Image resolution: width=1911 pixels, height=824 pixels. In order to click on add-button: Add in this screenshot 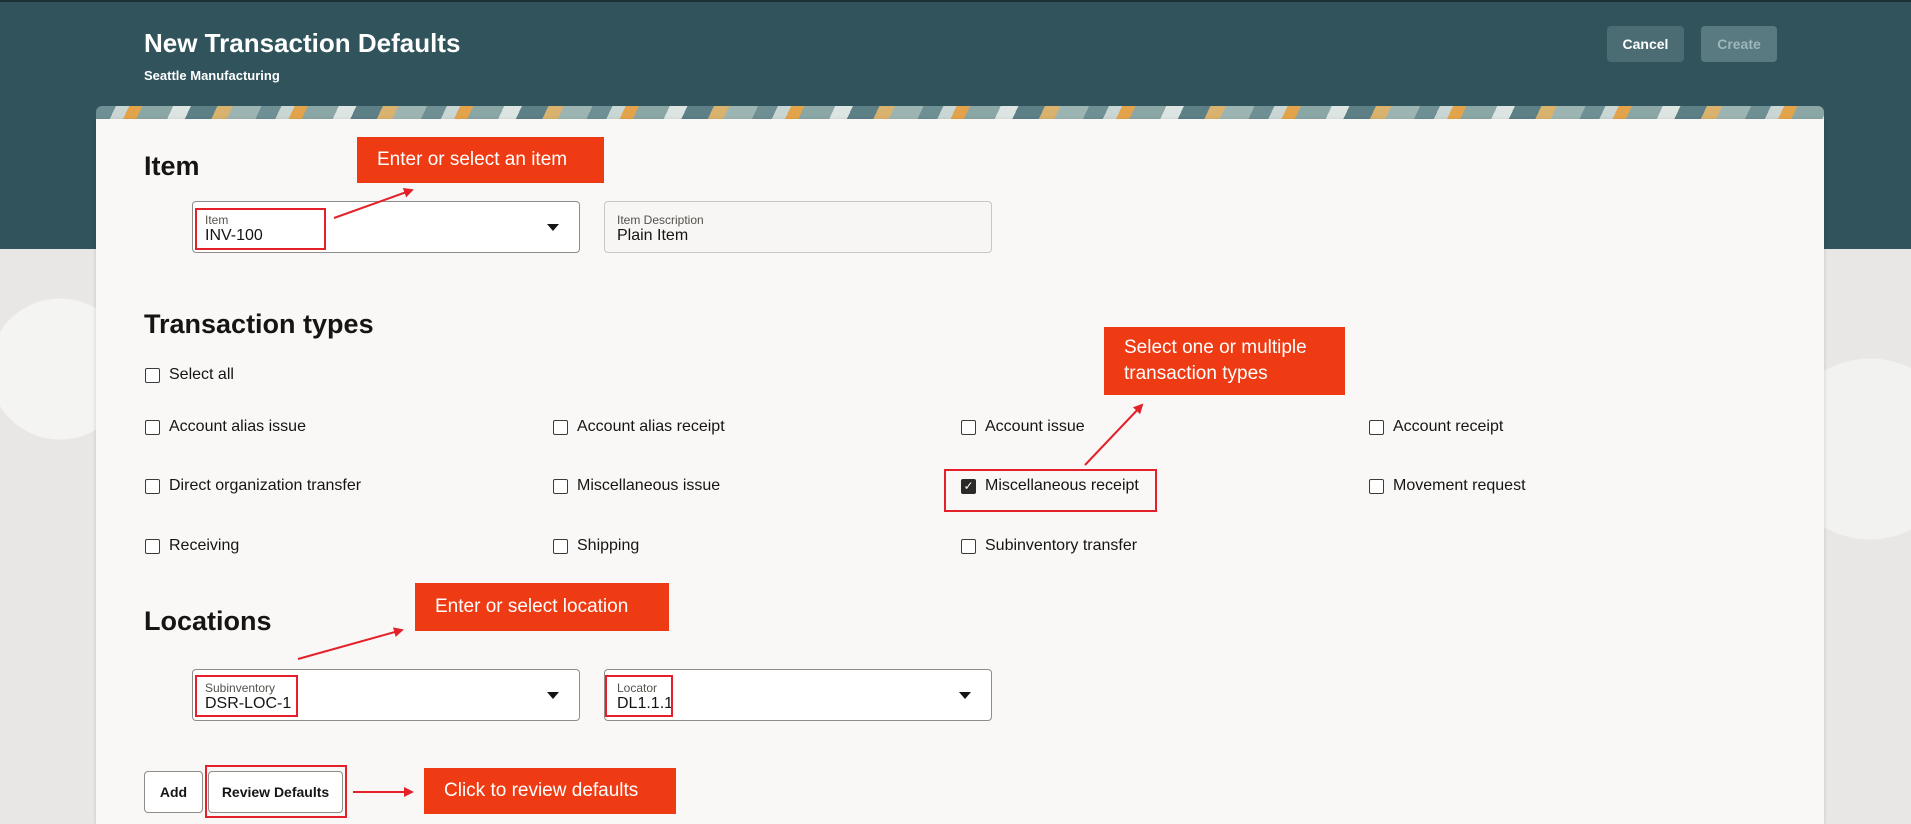, I will do `click(173, 792)`.